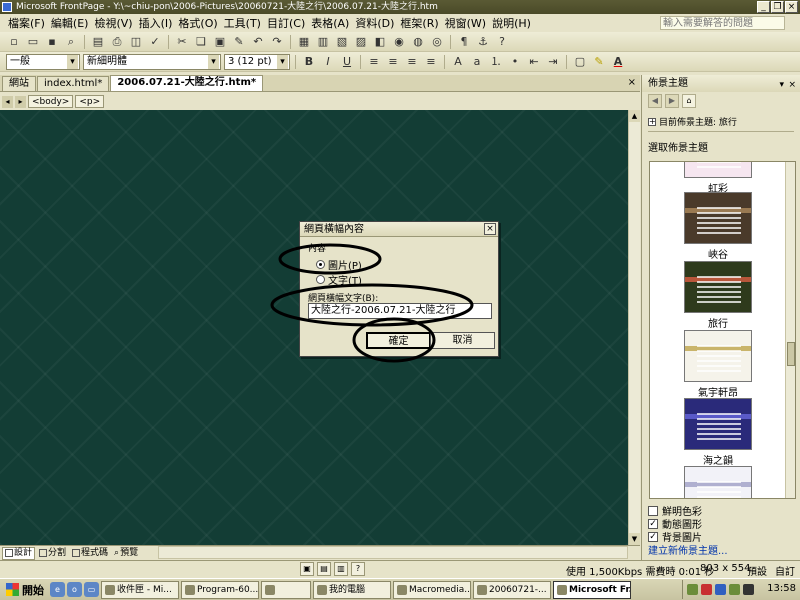 Image resolution: width=800 pixels, height=600 pixels. What do you see at coordinates (71, 42) in the screenshot?
I see `search-icon: ⌕` at bounding box center [71, 42].